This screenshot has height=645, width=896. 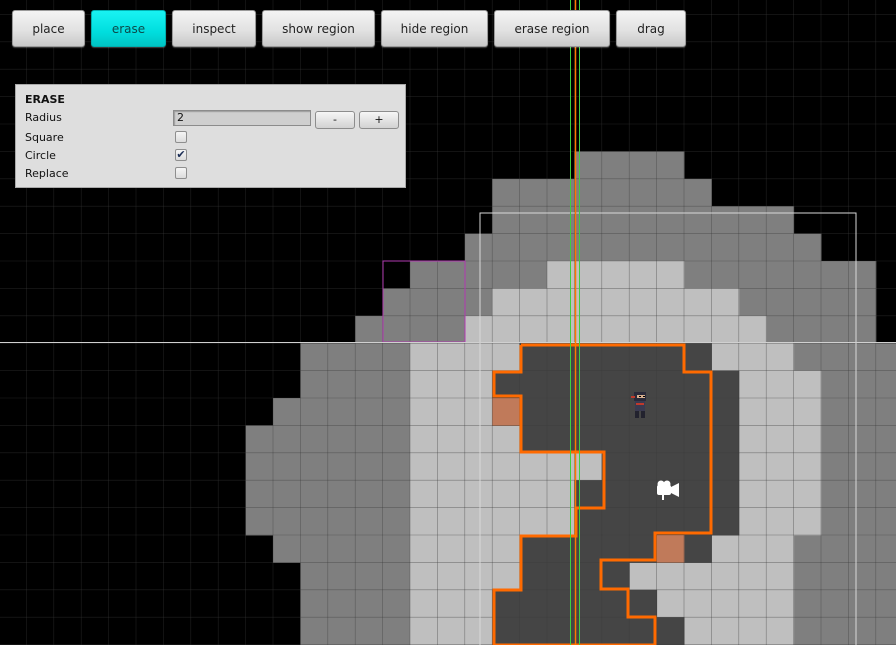 I want to click on hide-region-button: hide region, so click(x=434, y=28).